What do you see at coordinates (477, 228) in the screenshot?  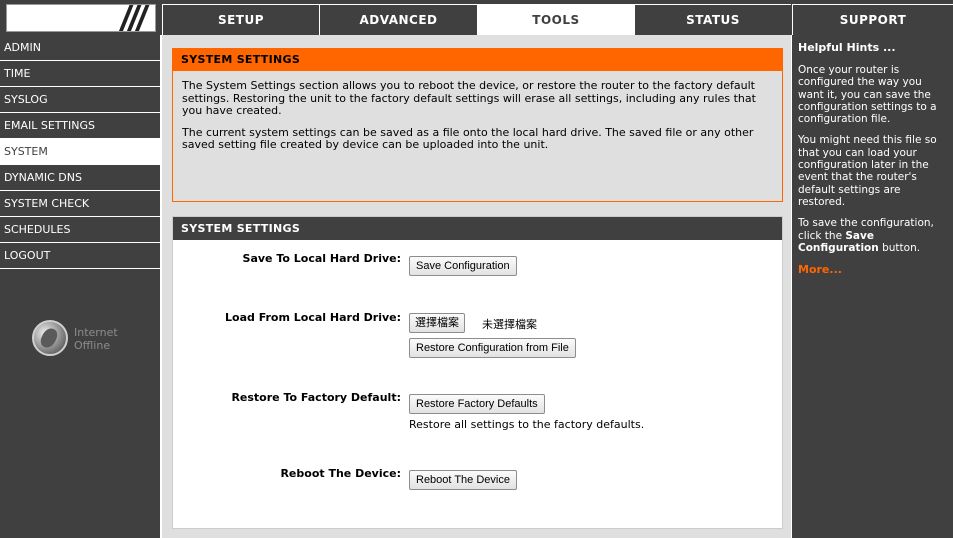 I see `settings-panel-title: SYSTEM SETTINGS` at bounding box center [477, 228].